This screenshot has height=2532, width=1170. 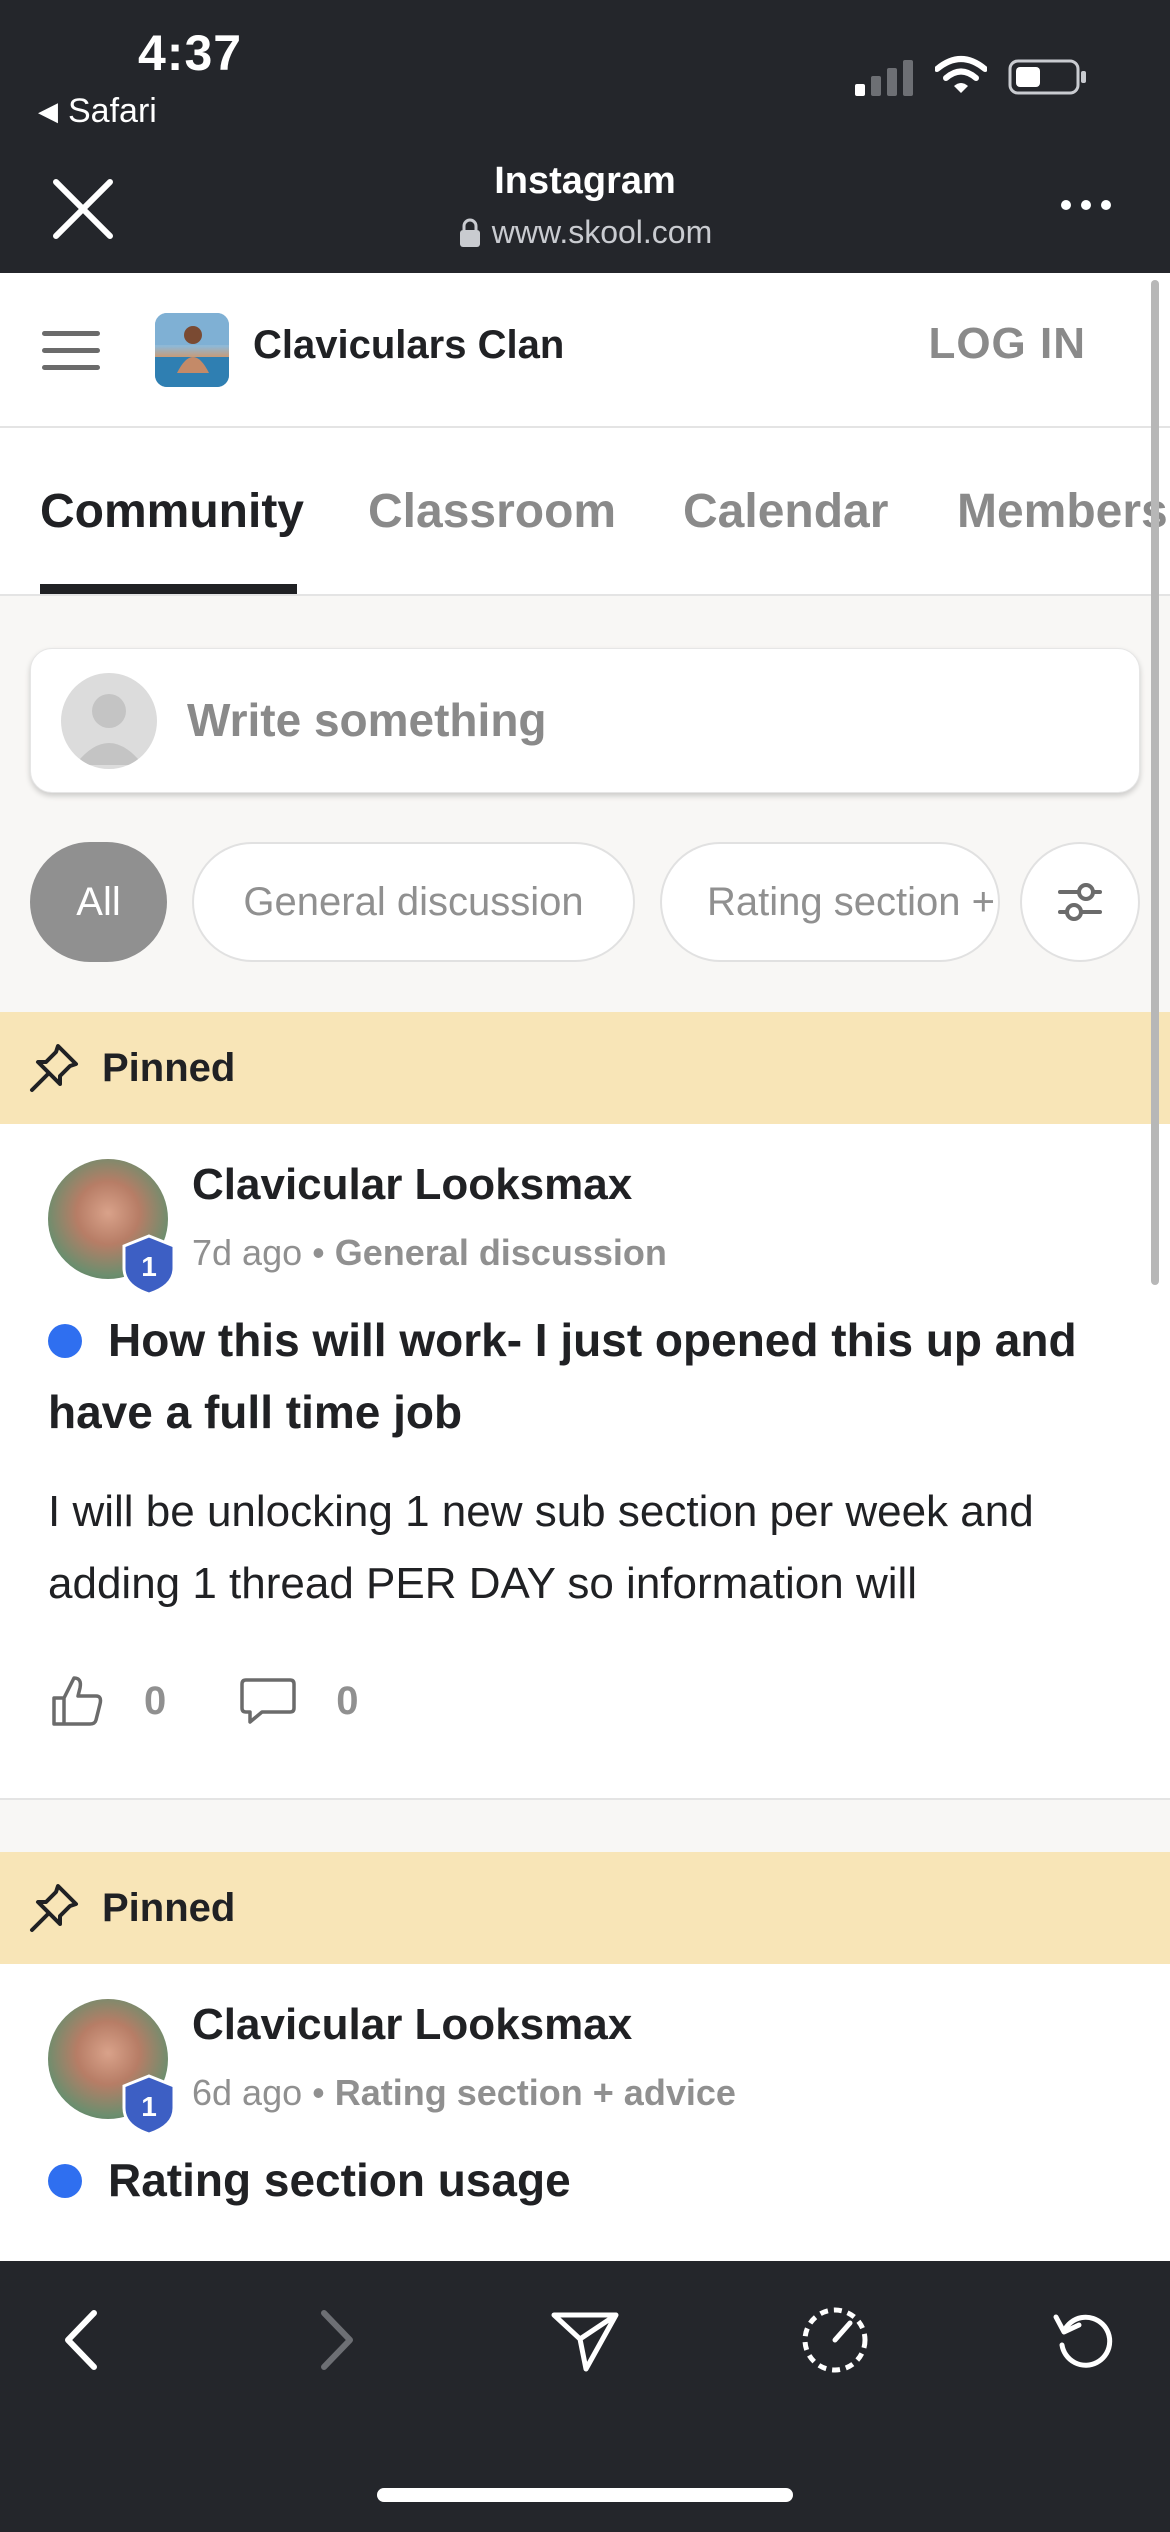 What do you see at coordinates (71, 351) in the screenshot?
I see `menu-icon` at bounding box center [71, 351].